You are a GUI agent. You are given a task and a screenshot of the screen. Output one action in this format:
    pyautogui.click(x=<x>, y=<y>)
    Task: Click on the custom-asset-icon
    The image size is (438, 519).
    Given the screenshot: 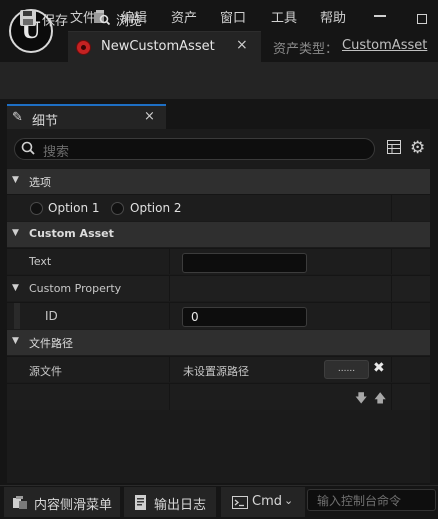 What is the action you would take?
    pyautogui.click(x=83, y=47)
    